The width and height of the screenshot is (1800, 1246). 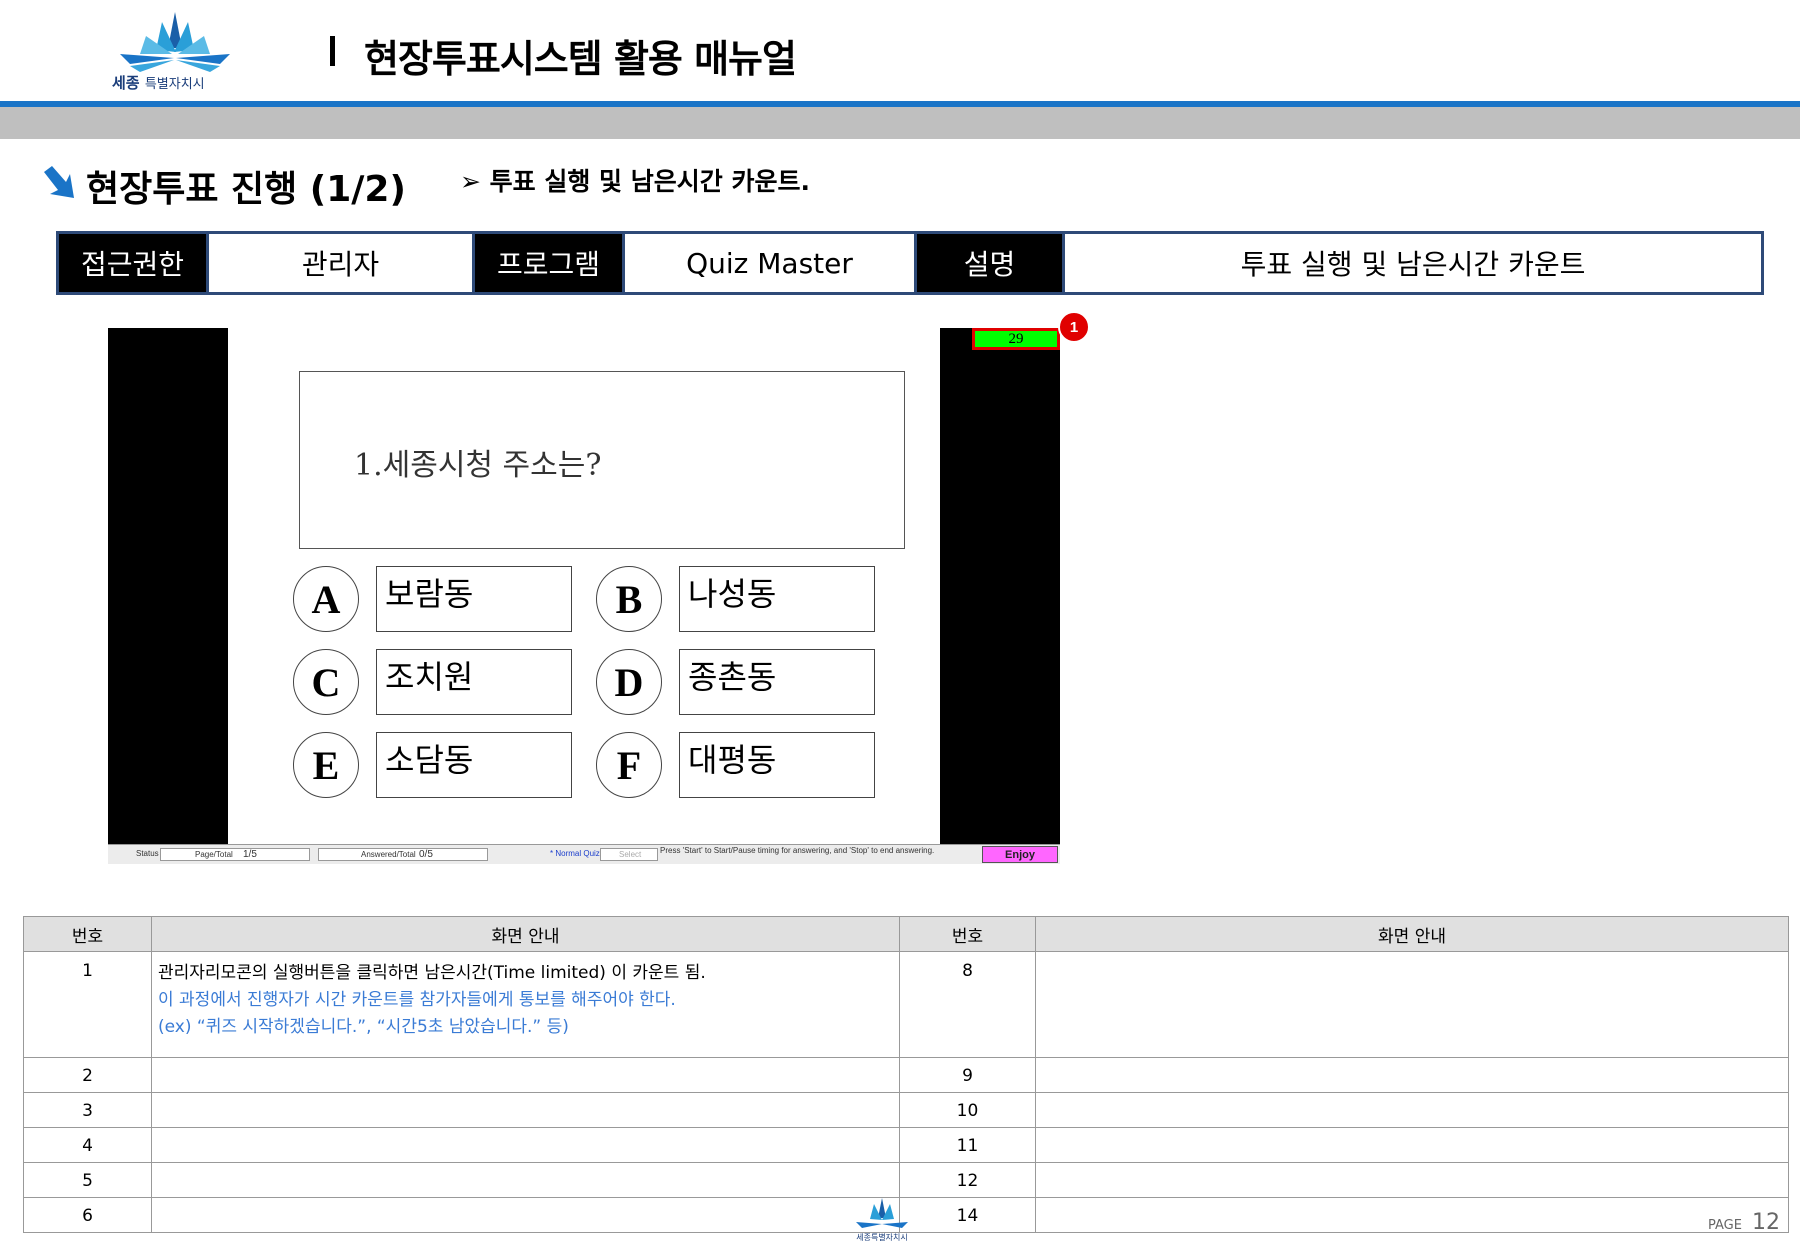 What do you see at coordinates (900, 123) in the screenshot?
I see `header-gray-band` at bounding box center [900, 123].